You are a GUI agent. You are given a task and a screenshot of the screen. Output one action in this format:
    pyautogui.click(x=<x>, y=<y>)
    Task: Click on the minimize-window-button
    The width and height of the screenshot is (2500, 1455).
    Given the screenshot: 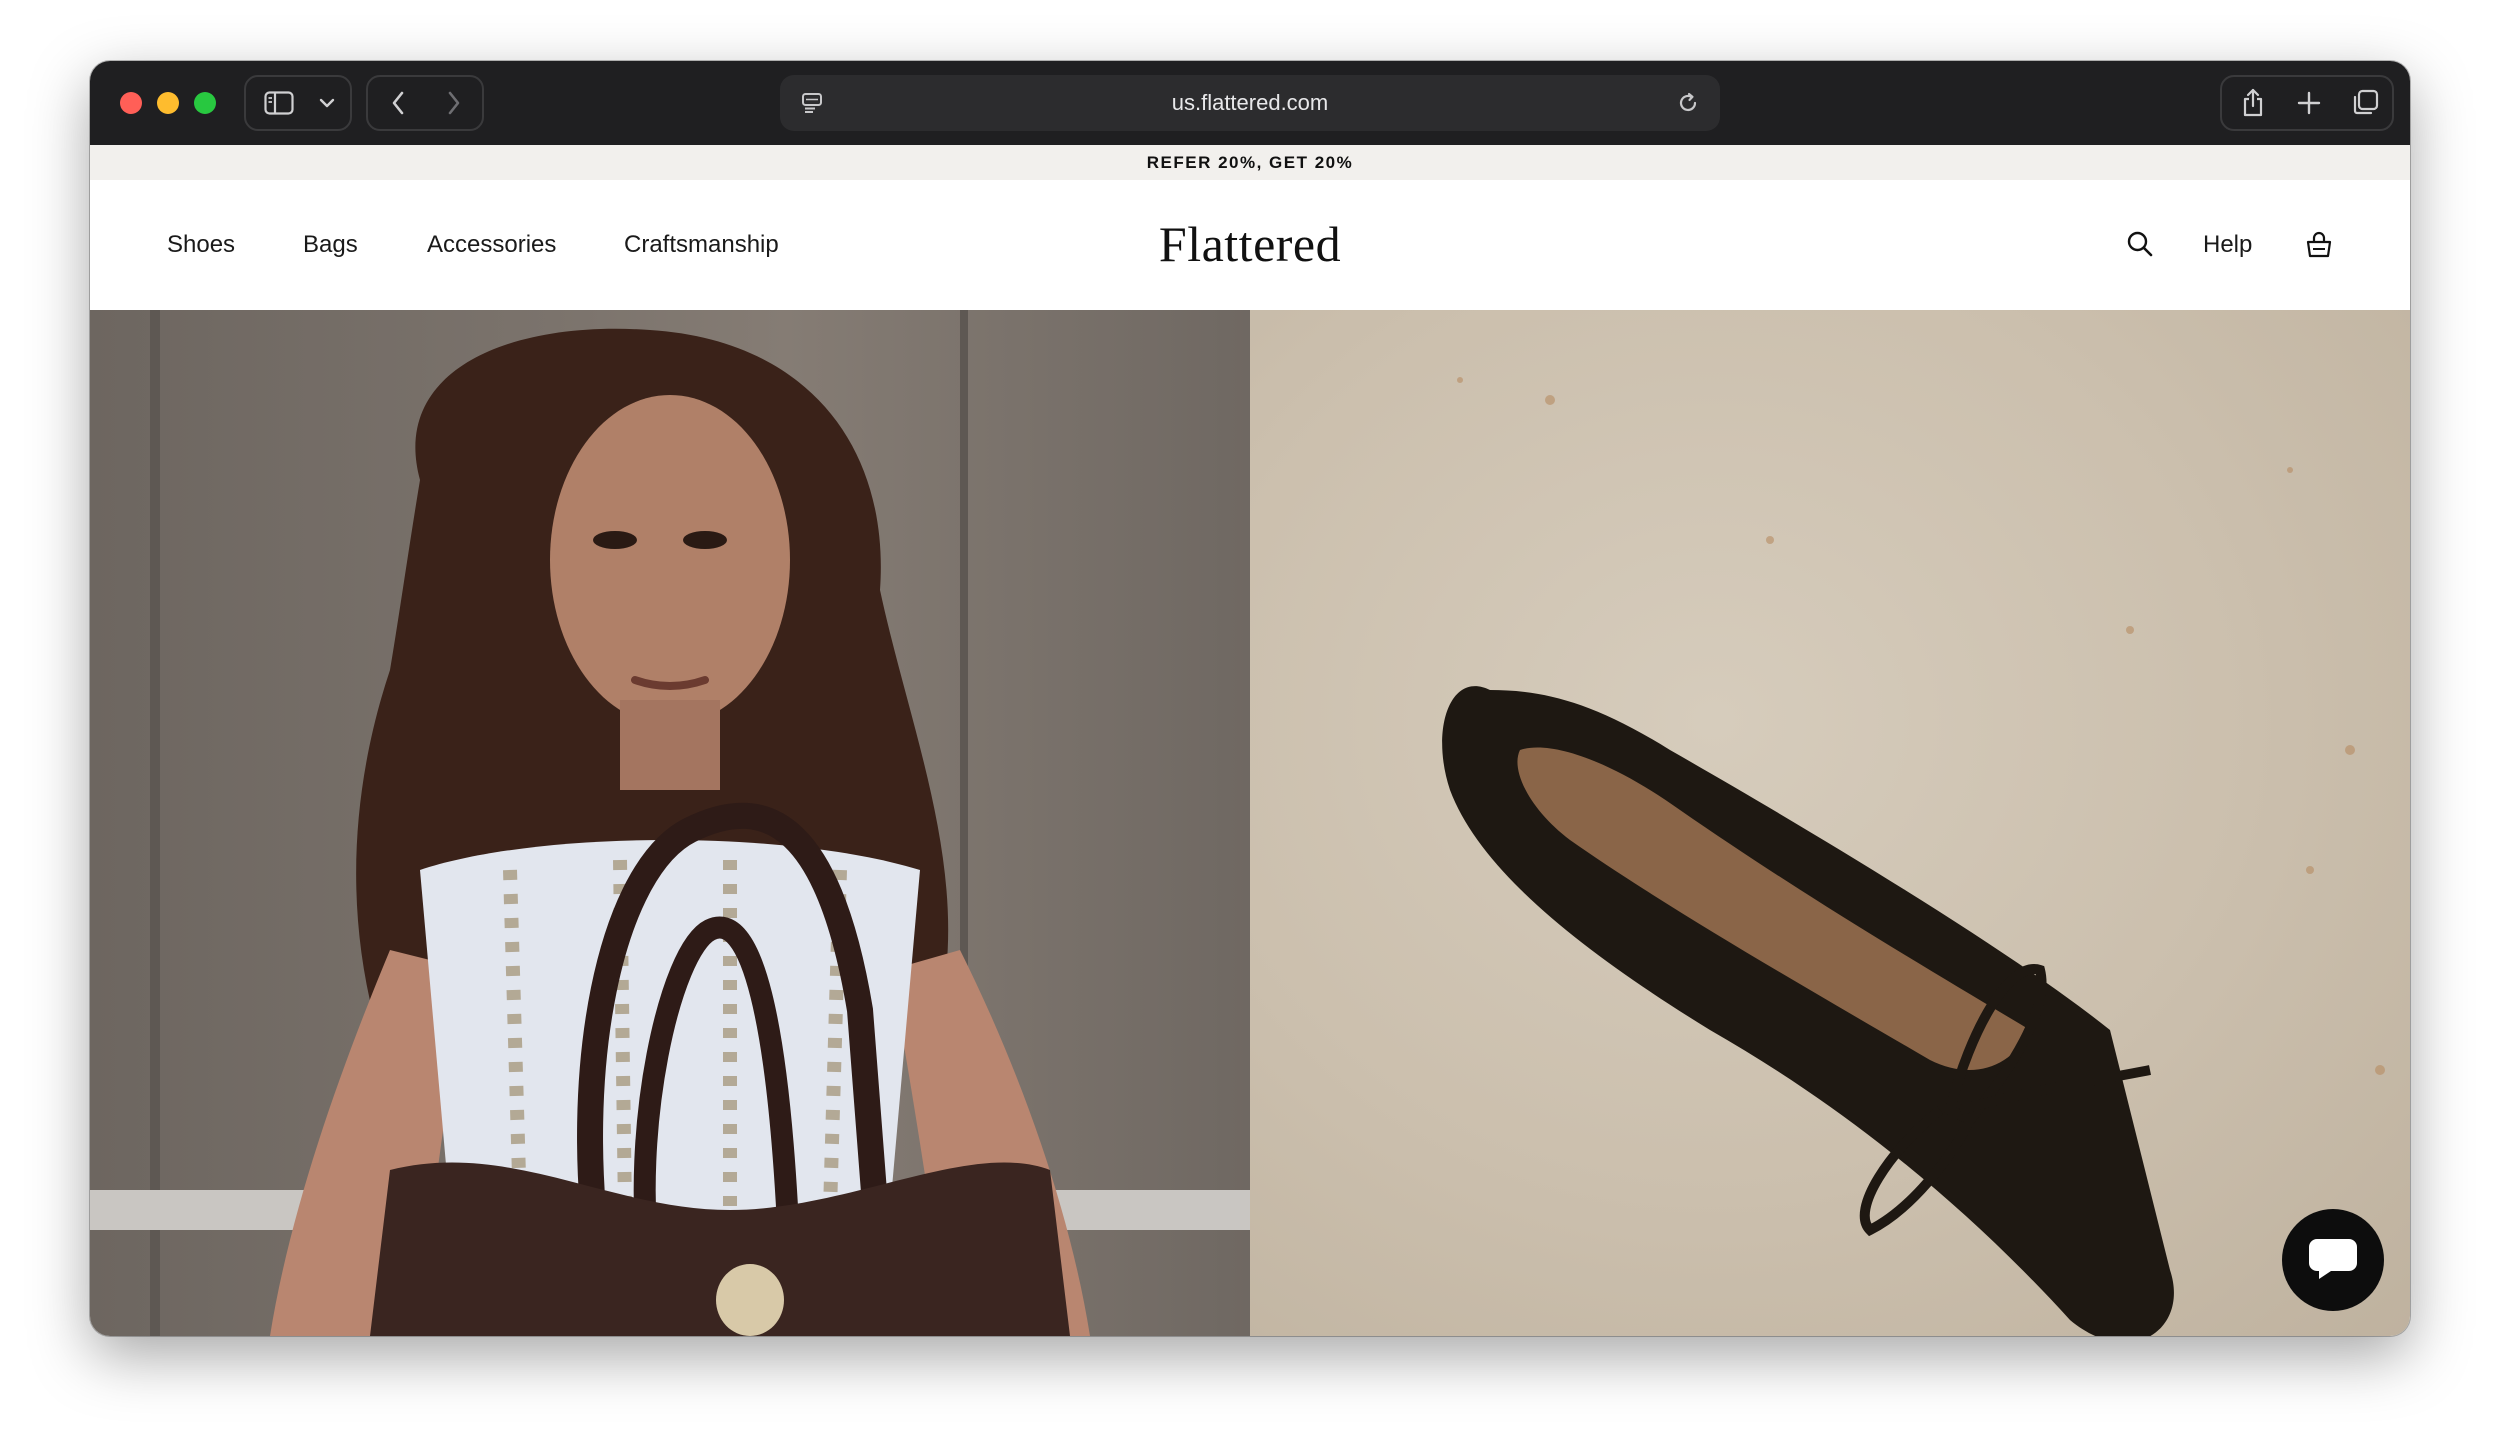 What is the action you would take?
    pyautogui.click(x=168, y=103)
    